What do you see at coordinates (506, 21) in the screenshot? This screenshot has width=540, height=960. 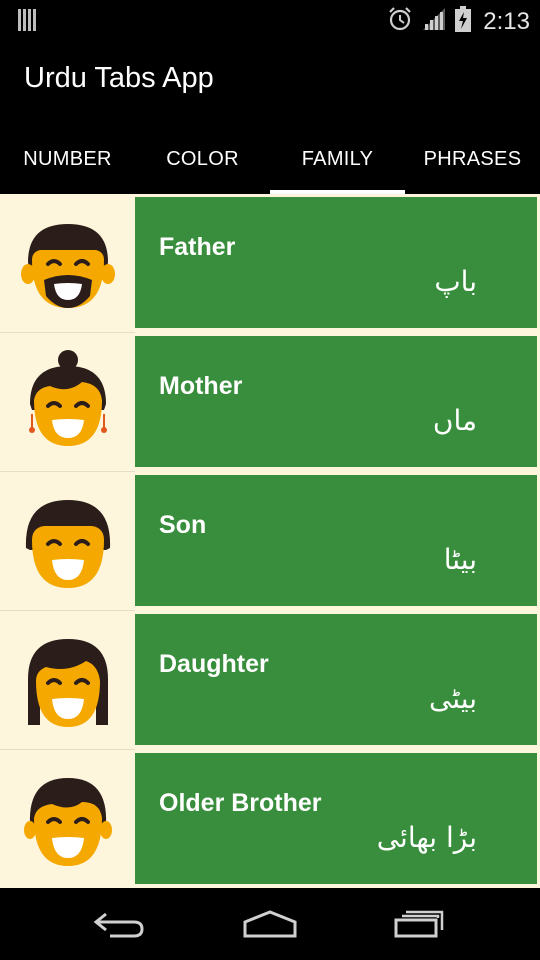 I see `status-time: 2:13` at bounding box center [506, 21].